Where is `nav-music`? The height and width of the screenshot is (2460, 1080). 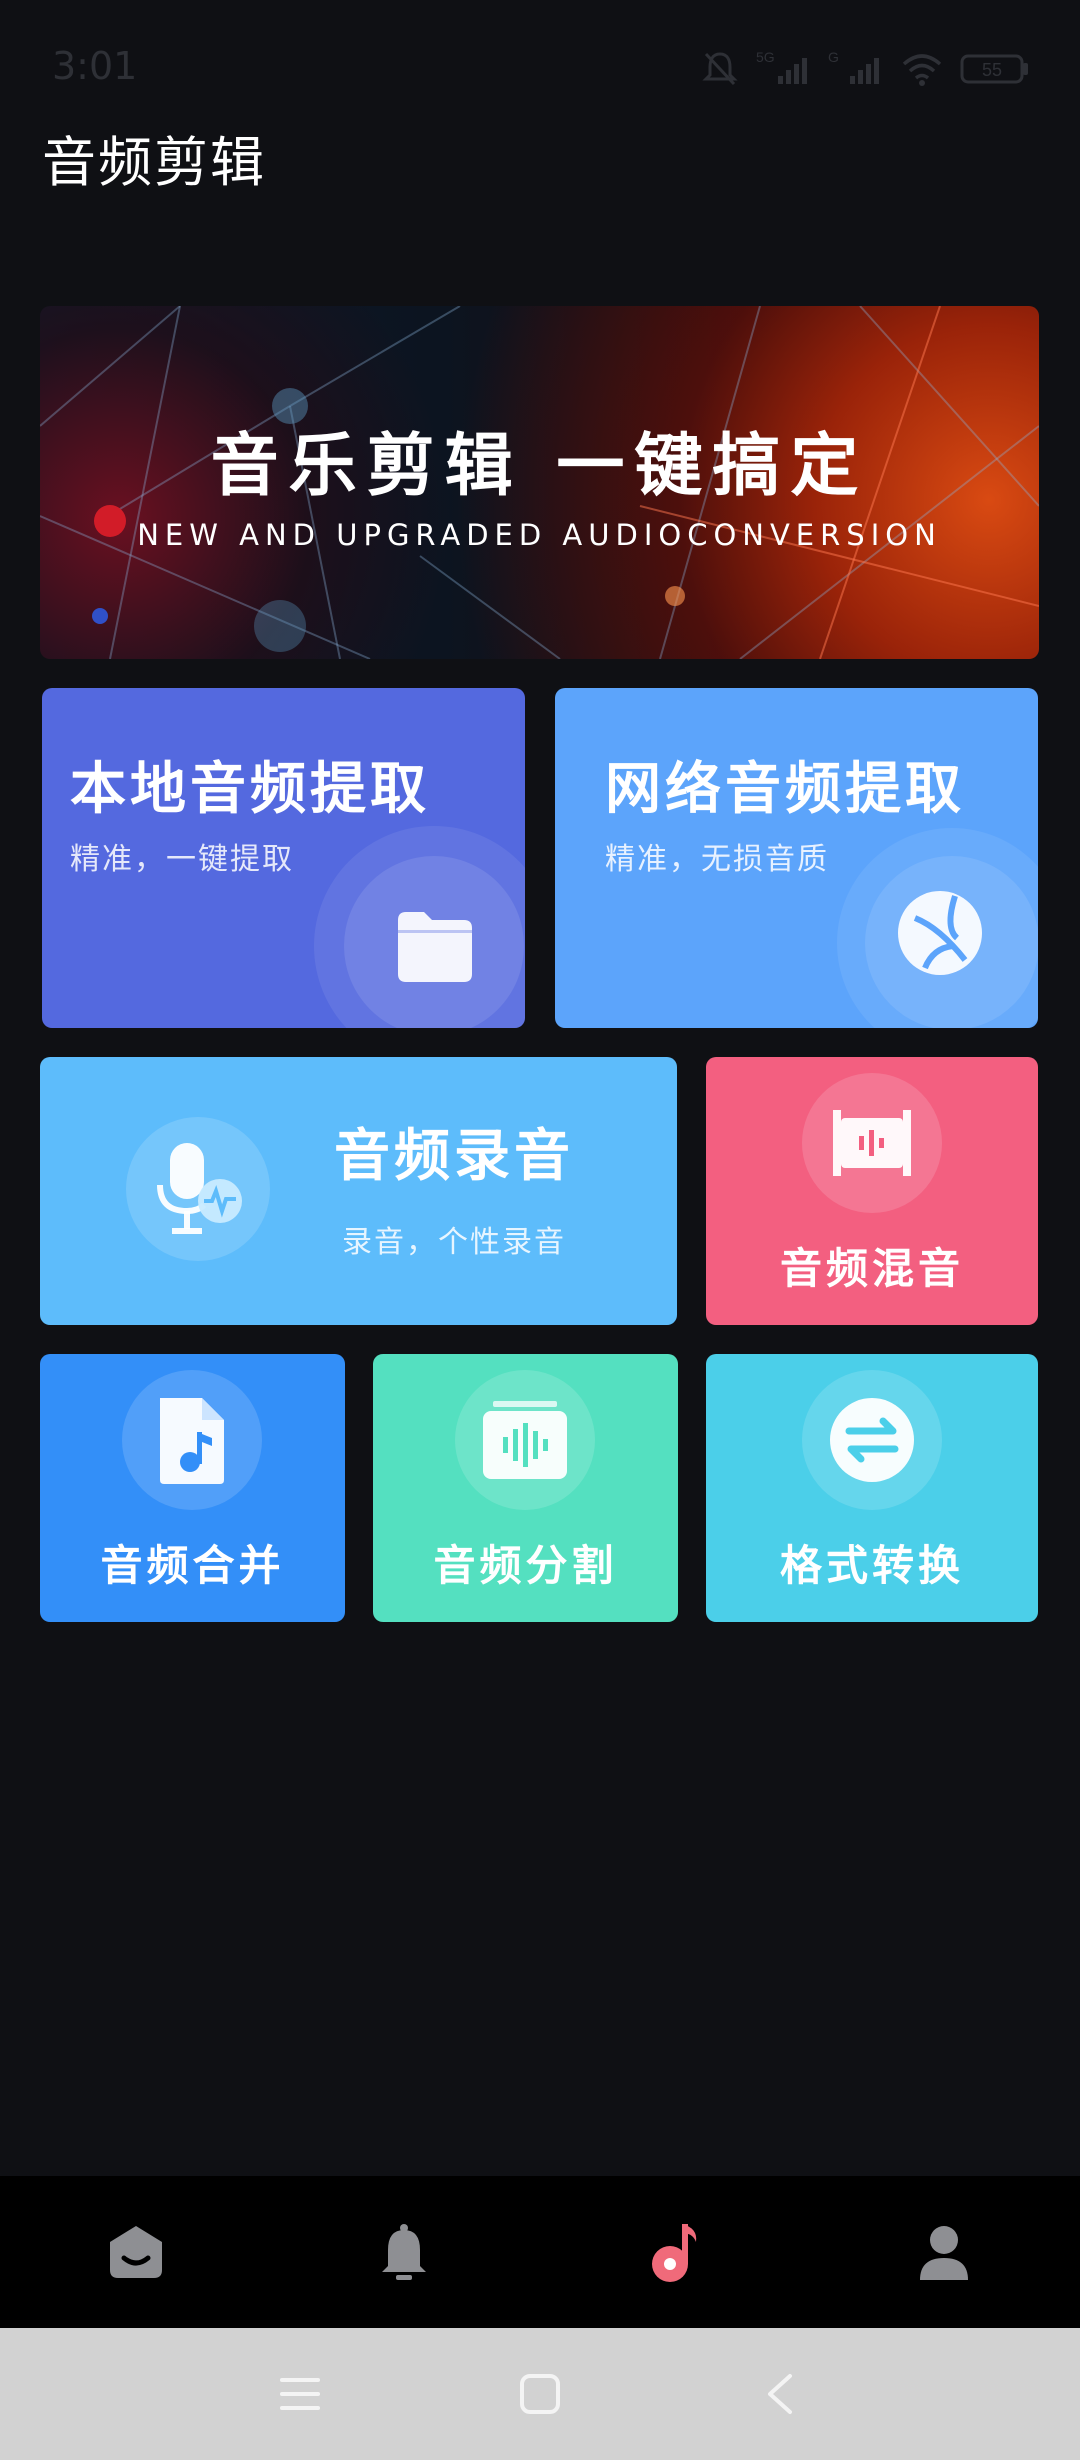
nav-music is located at coordinates (674, 2252).